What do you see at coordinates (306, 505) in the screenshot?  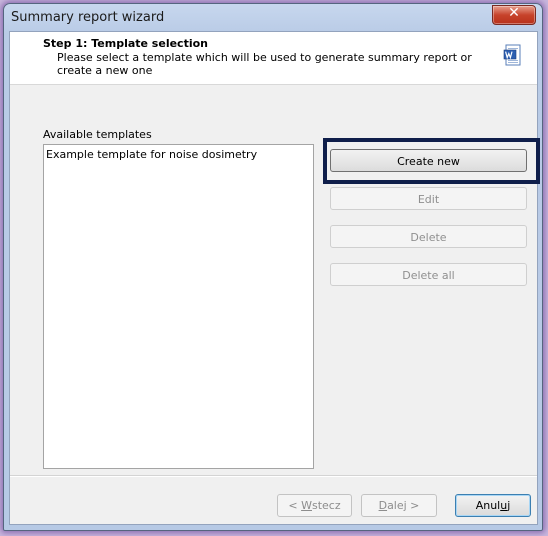 I see `back-mnemonic: W` at bounding box center [306, 505].